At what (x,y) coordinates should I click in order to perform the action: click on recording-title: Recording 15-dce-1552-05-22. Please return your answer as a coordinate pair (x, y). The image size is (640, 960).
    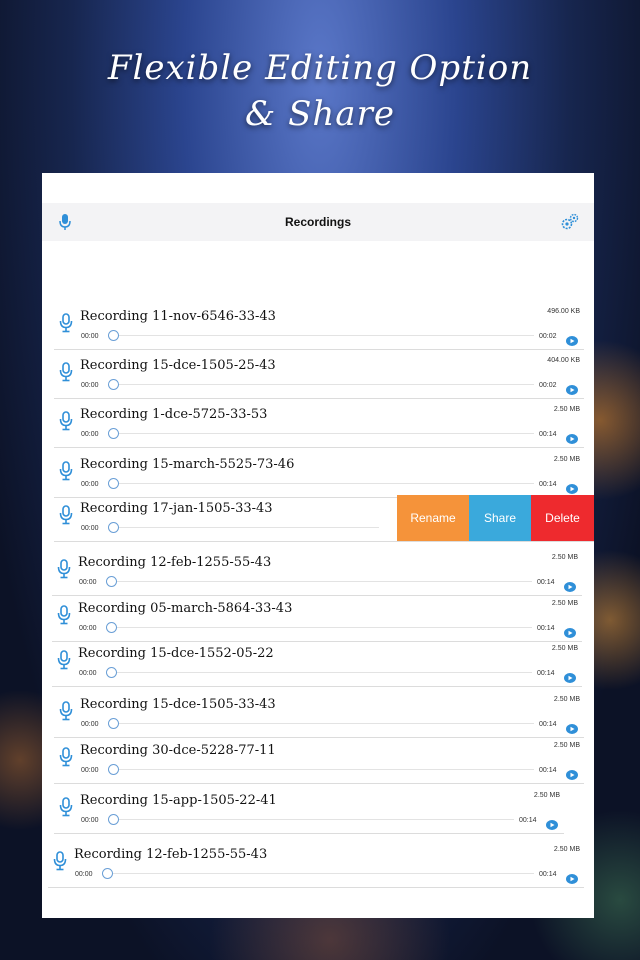
    Looking at the image, I should click on (176, 653).